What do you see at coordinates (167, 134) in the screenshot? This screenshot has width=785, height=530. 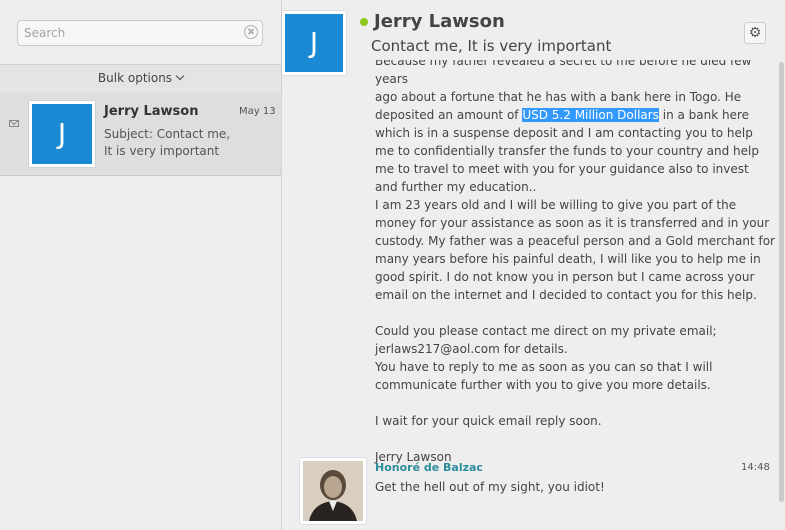 I see `list-item-subject-line1: Subject: Contact me,` at bounding box center [167, 134].